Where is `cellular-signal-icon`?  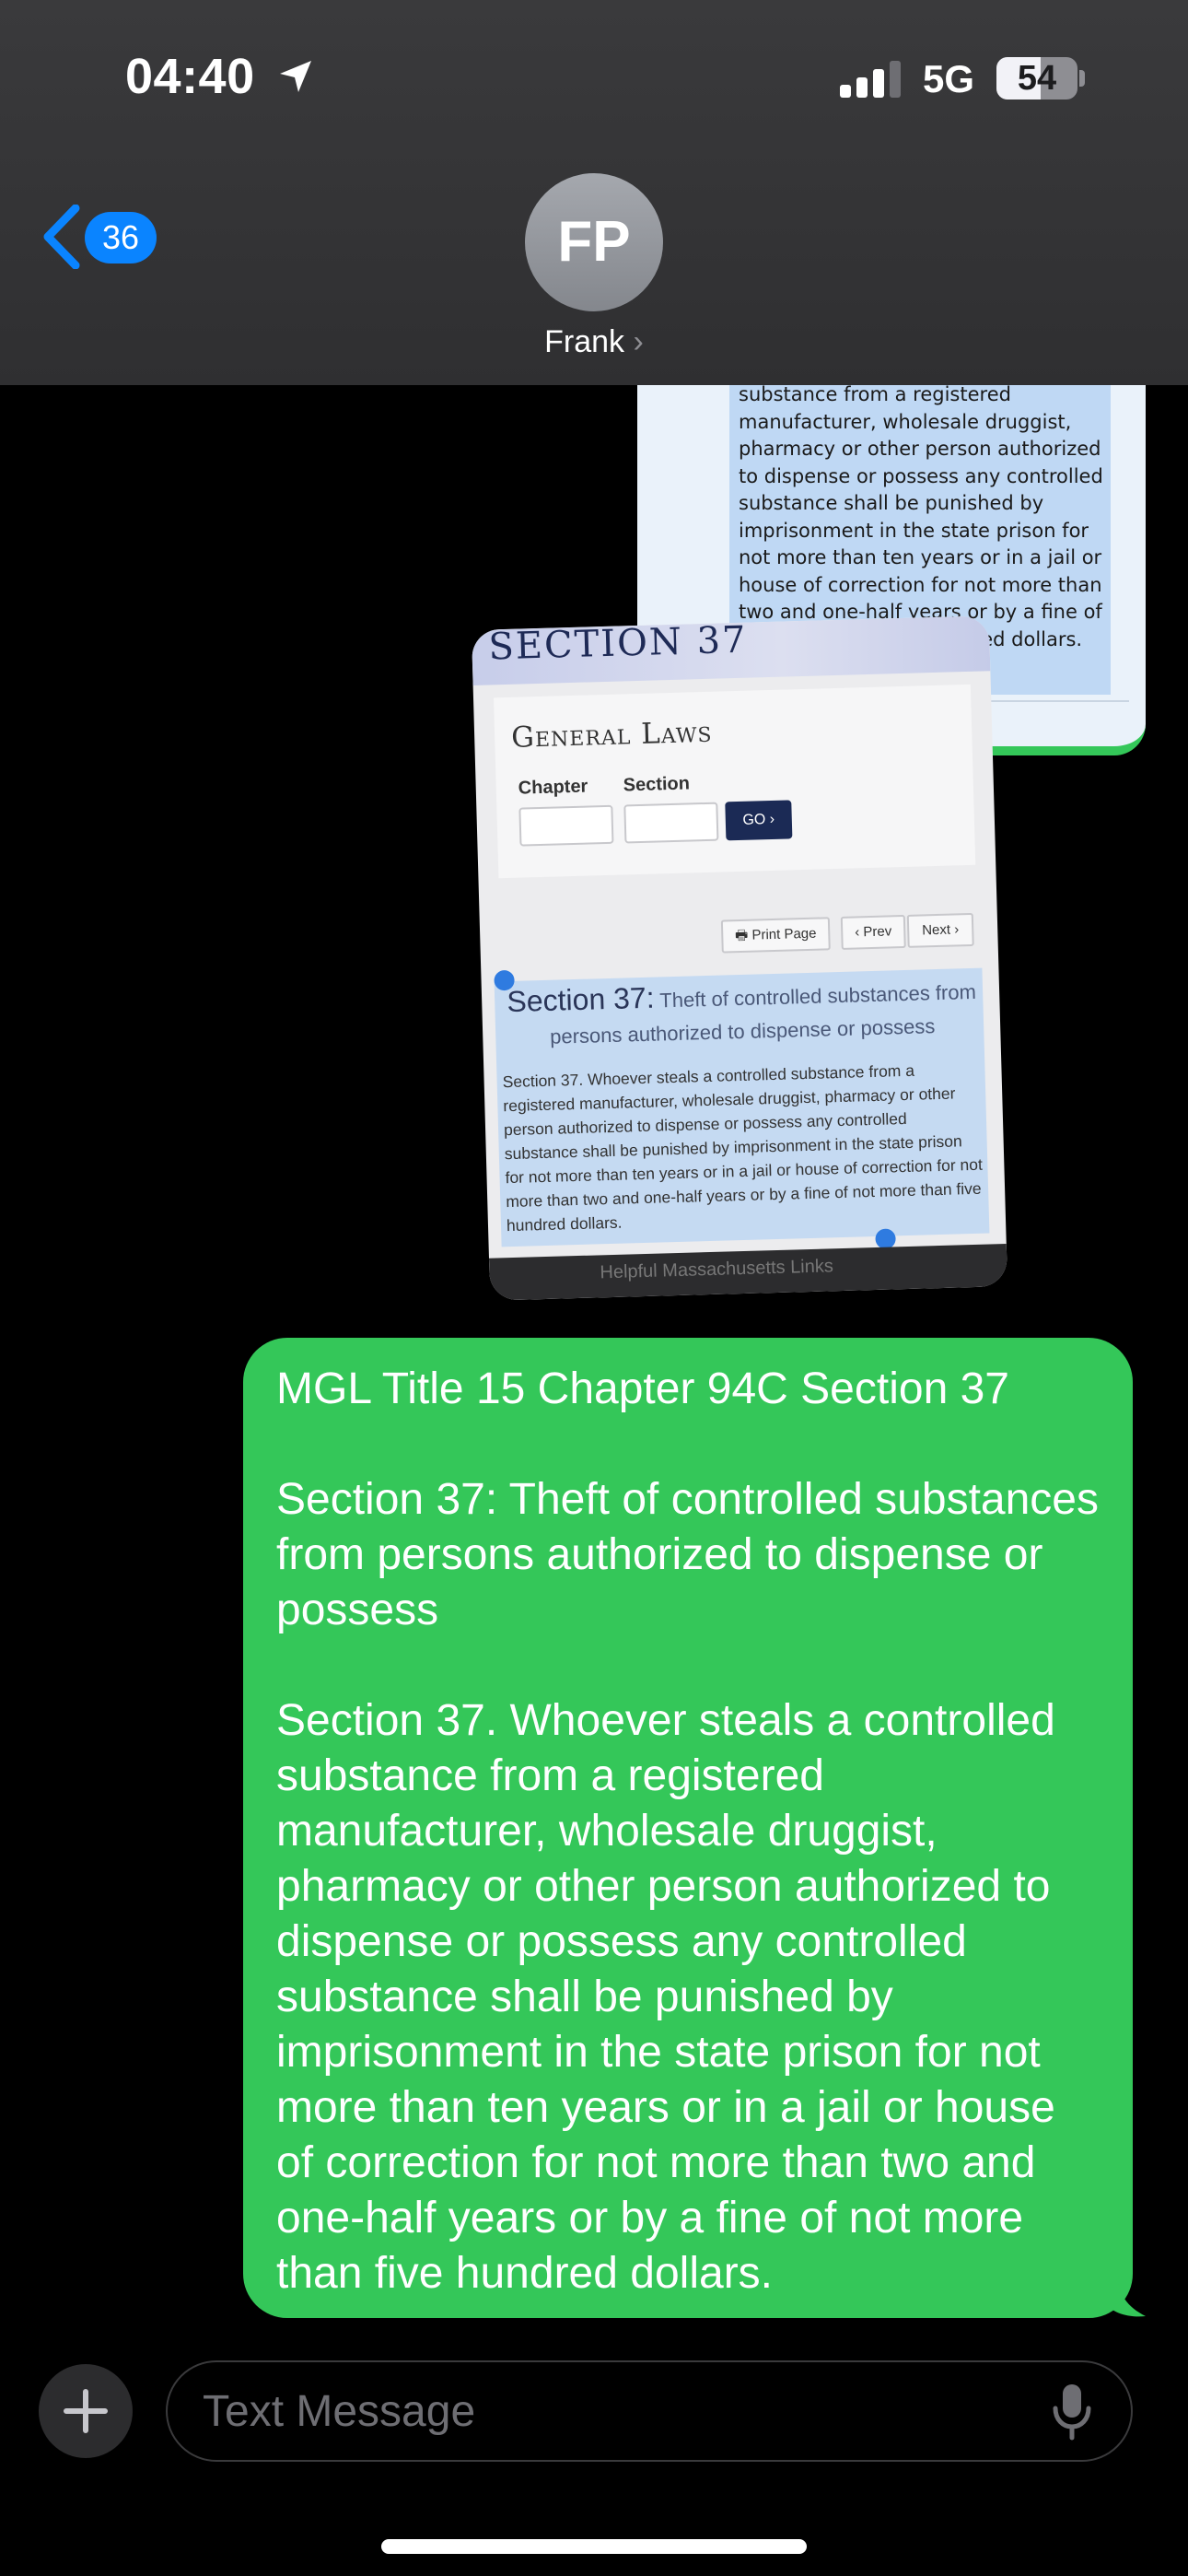
cellular-signal-icon is located at coordinates (870, 79).